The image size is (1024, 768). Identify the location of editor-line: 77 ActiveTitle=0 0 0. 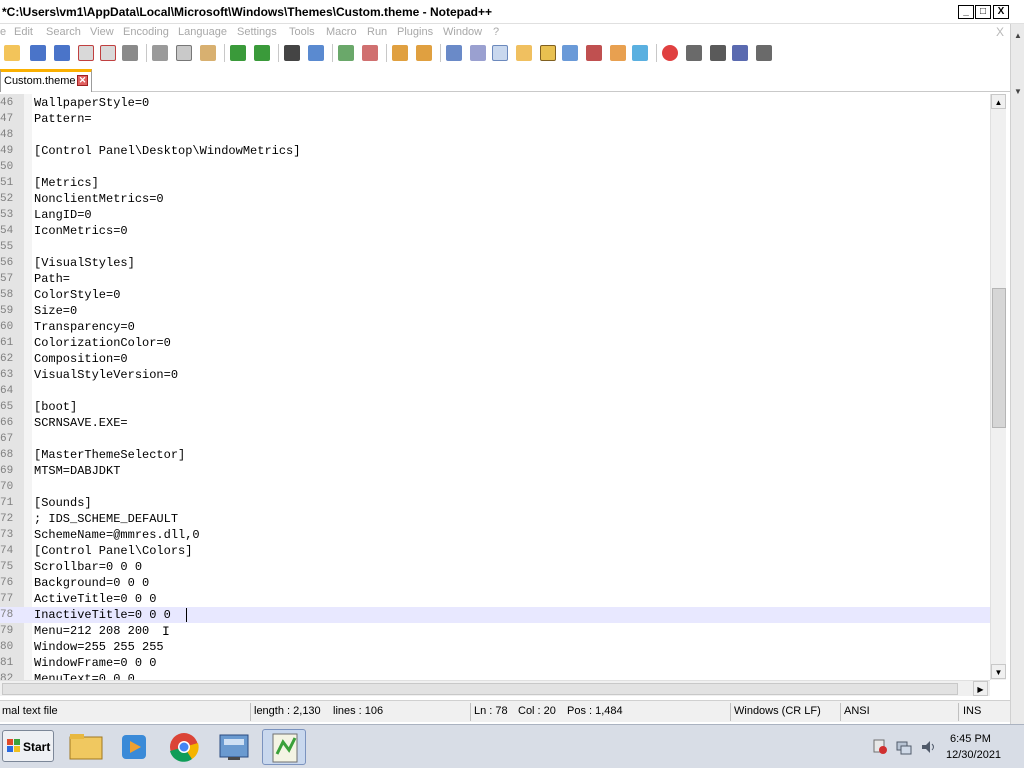
(495, 599).